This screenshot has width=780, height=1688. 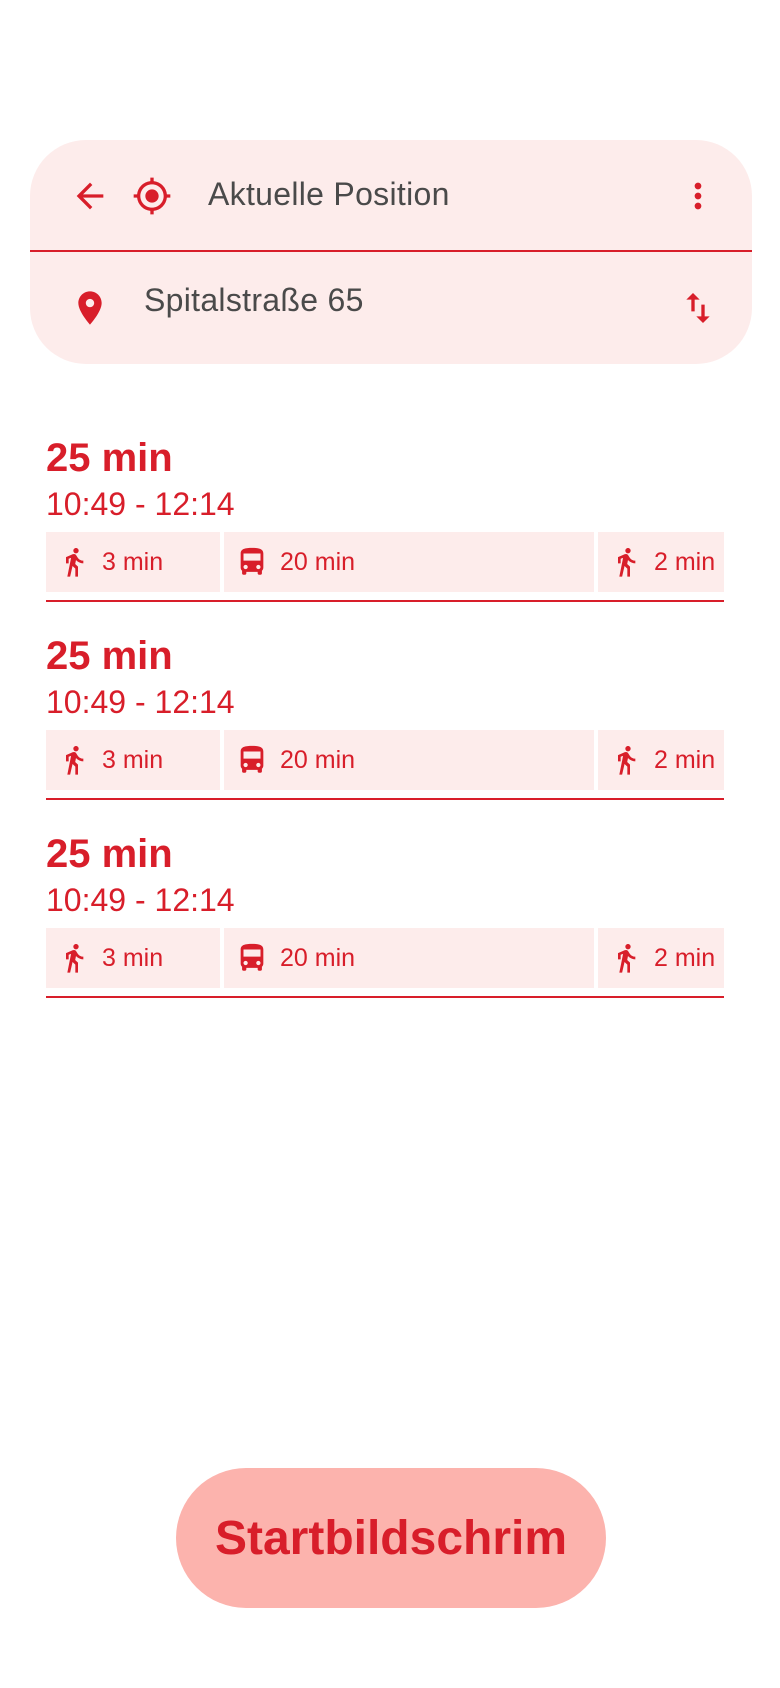 What do you see at coordinates (152, 196) in the screenshot?
I see `crosshair-location-icon` at bounding box center [152, 196].